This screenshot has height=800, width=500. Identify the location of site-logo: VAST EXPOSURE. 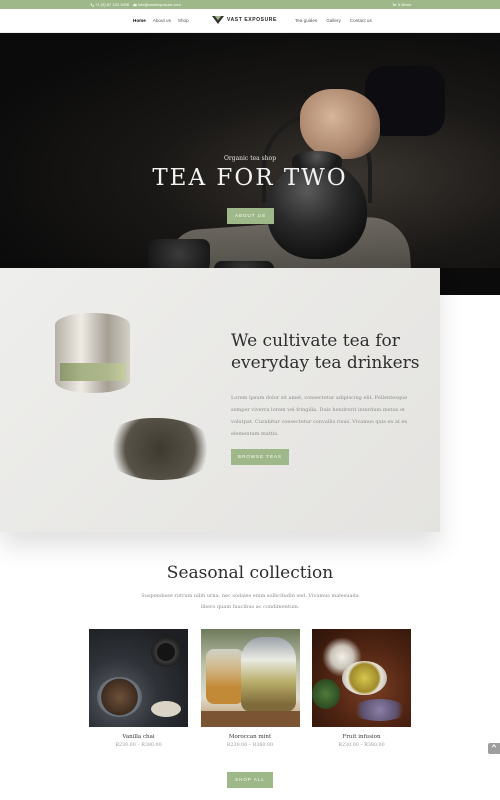
(244, 20).